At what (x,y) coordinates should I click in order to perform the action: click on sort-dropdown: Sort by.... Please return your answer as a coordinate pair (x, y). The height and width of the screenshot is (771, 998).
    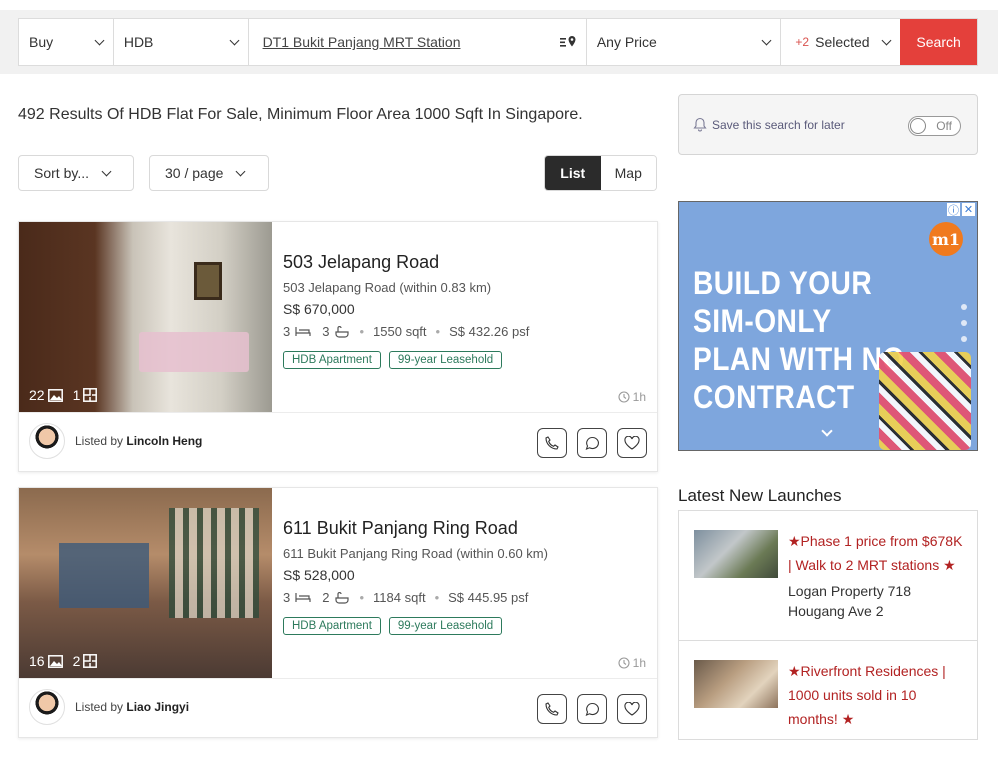
    Looking at the image, I should click on (76, 173).